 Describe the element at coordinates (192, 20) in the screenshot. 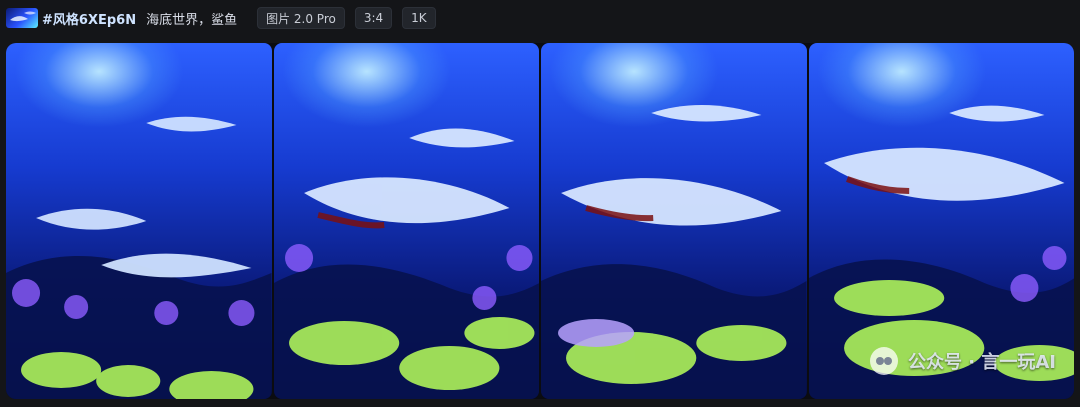

I see `prompt-text: 海底世界，鲨鱼` at that location.